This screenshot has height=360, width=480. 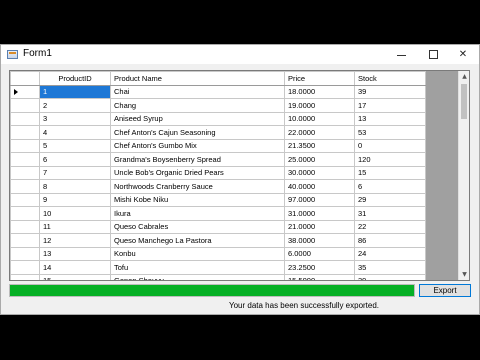 What do you see at coordinates (75, 105) in the screenshot?
I see `cell-productid: 2` at bounding box center [75, 105].